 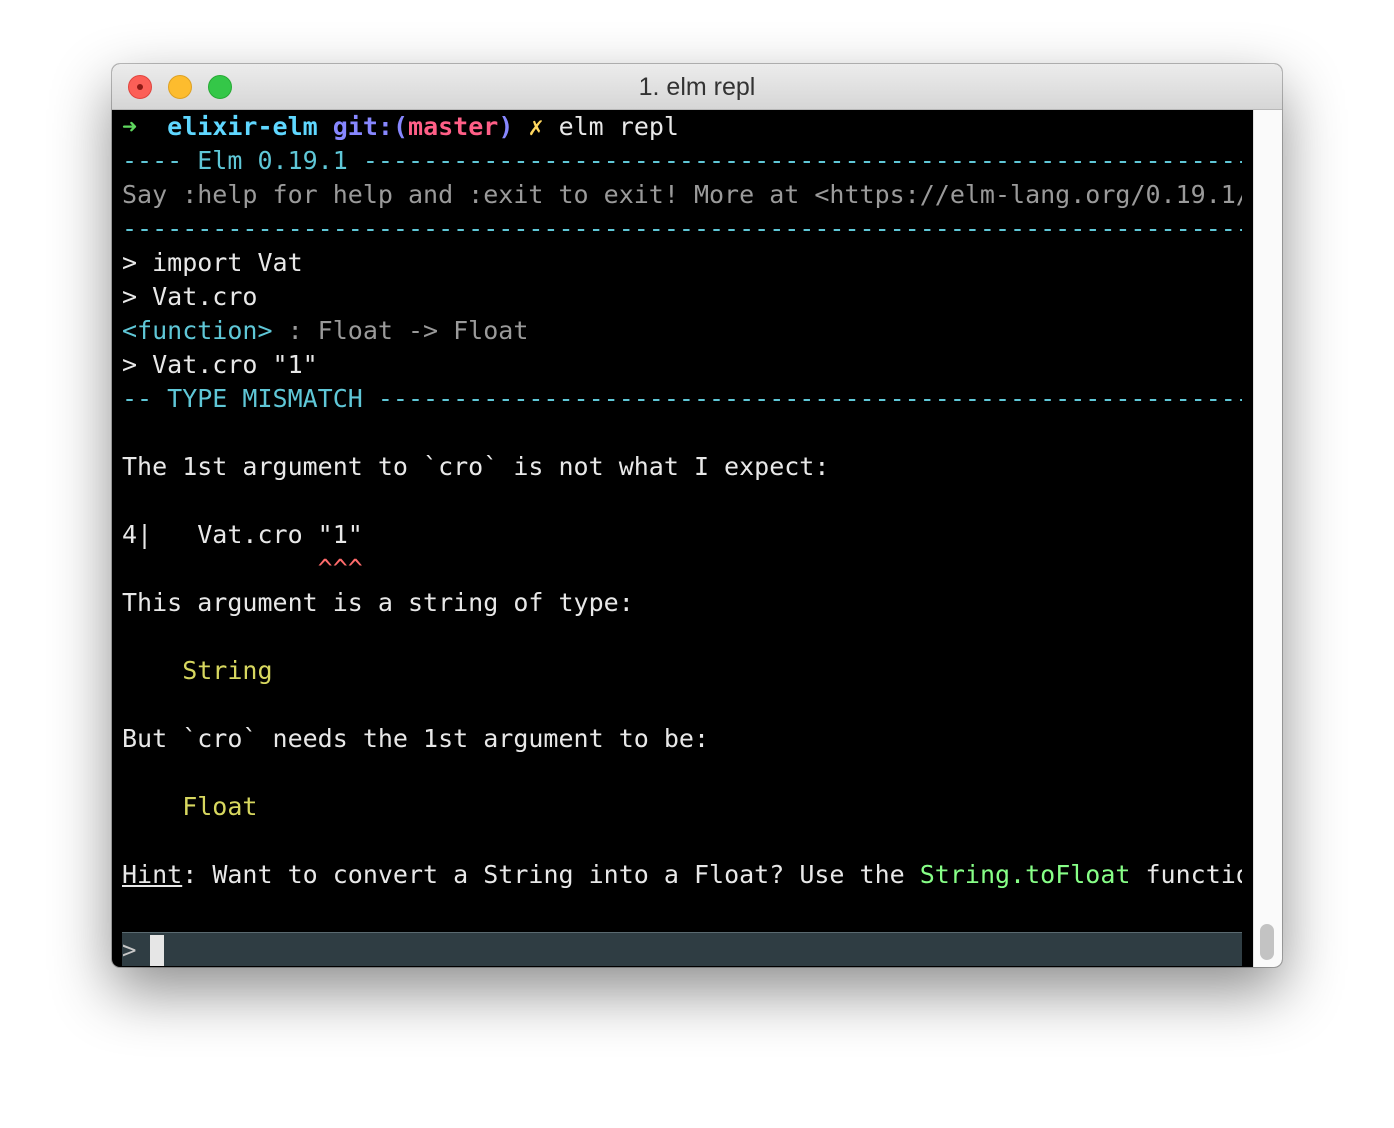 I want to click on prompt-git-prefix: git:(, so click(x=370, y=126).